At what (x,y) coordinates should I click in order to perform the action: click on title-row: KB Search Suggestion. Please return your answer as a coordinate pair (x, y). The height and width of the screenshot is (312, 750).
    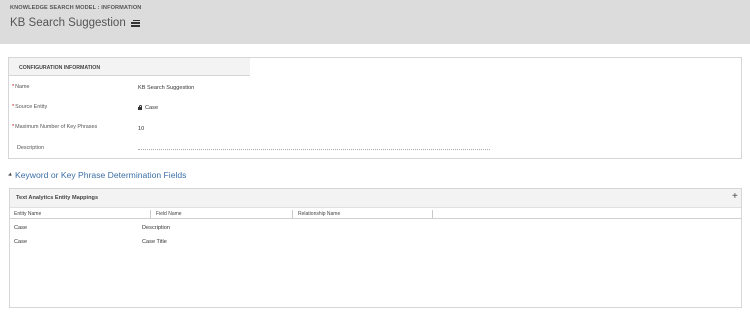
    Looking at the image, I should click on (75, 23).